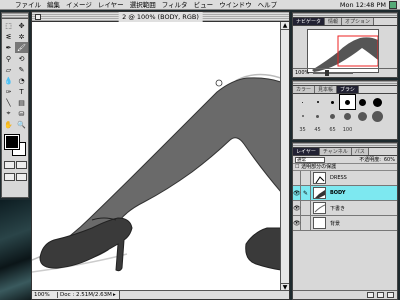  I want to click on document-title-bar: 2 @ 100% (BODY, RGB), so click(160, 17).